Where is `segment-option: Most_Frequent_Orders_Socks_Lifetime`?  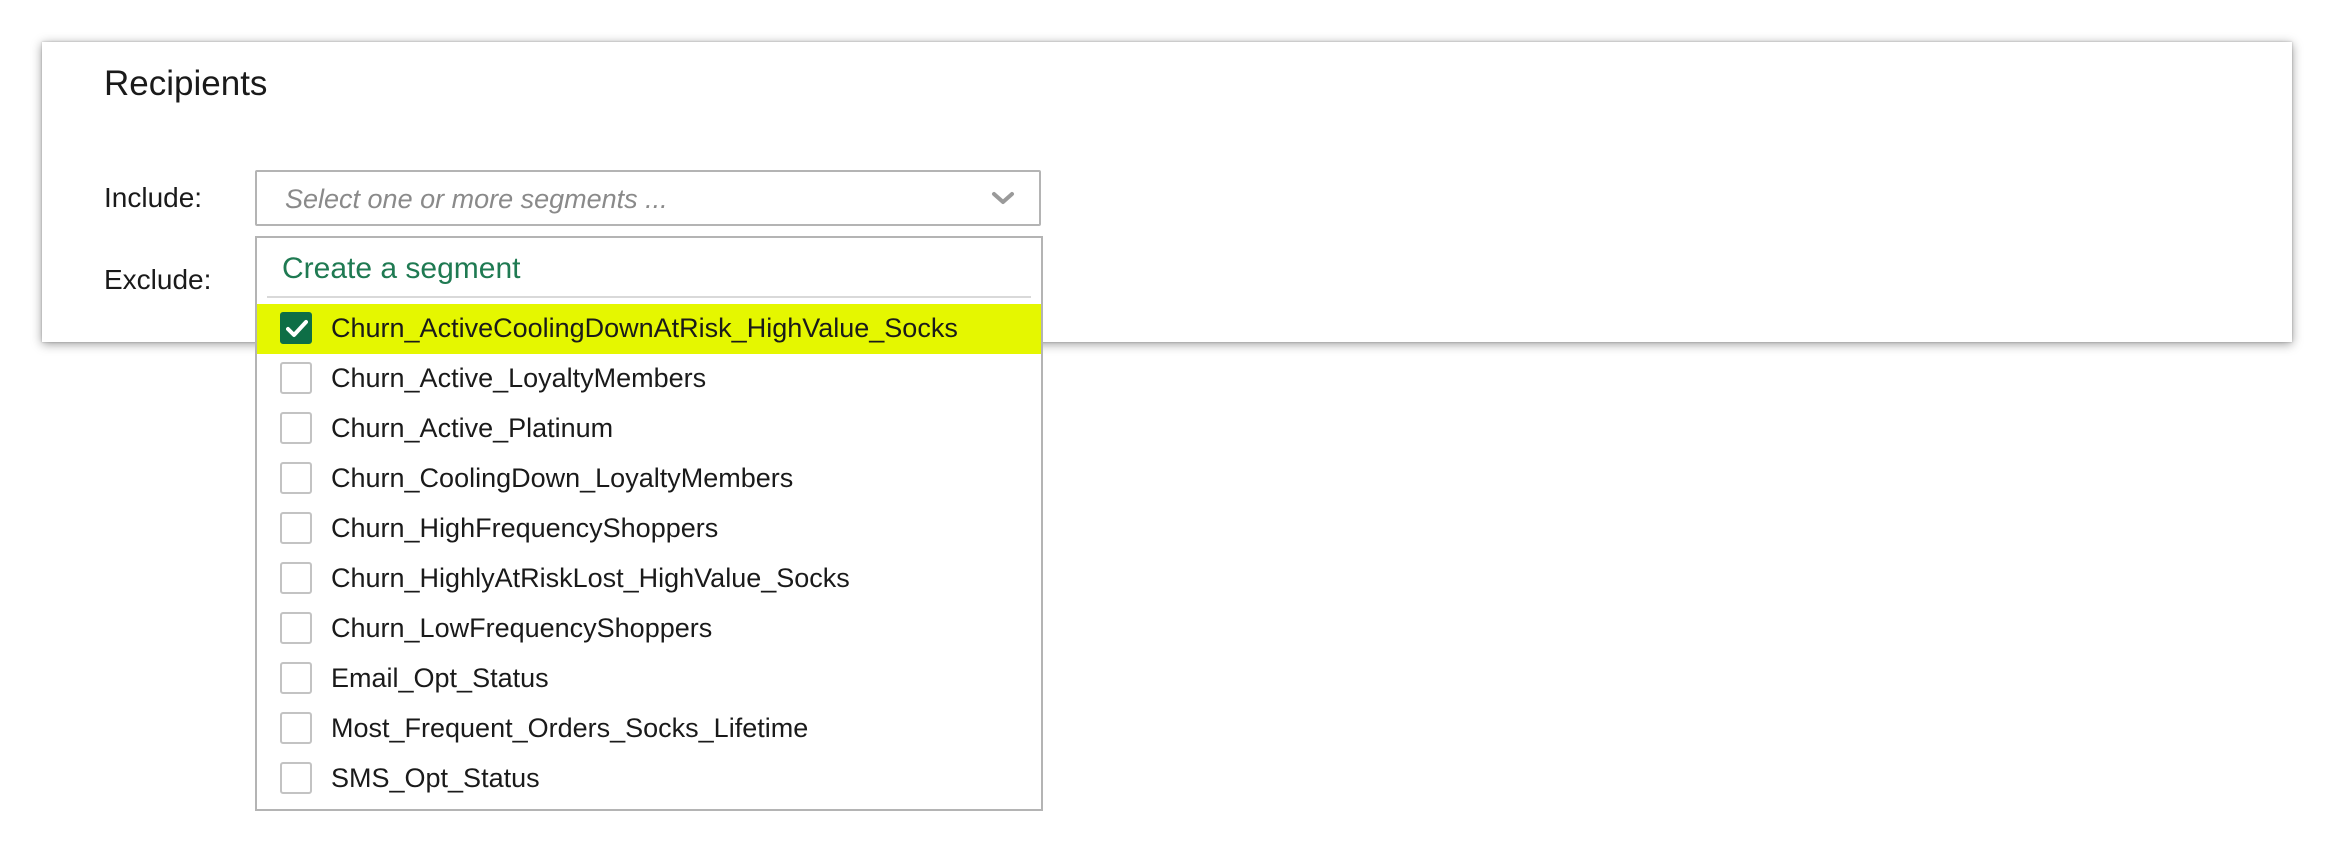
segment-option: Most_Frequent_Orders_Socks_Lifetime is located at coordinates (649, 729).